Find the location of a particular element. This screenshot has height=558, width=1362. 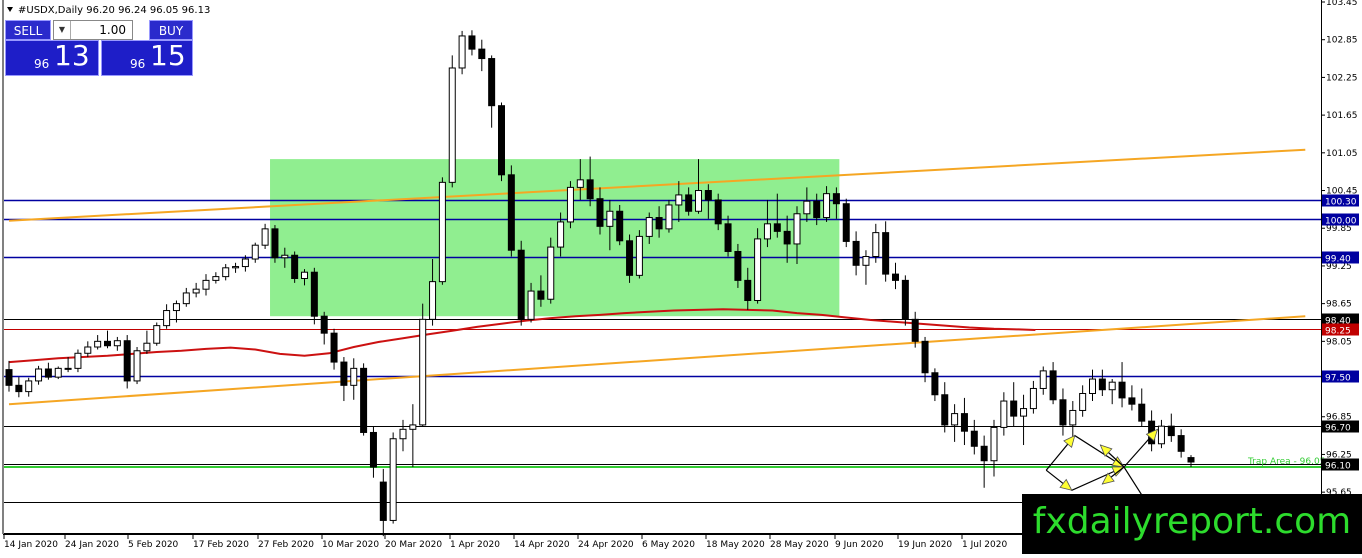

x-tick-label: 14 Jan 2020 is located at coordinates (31, 545).